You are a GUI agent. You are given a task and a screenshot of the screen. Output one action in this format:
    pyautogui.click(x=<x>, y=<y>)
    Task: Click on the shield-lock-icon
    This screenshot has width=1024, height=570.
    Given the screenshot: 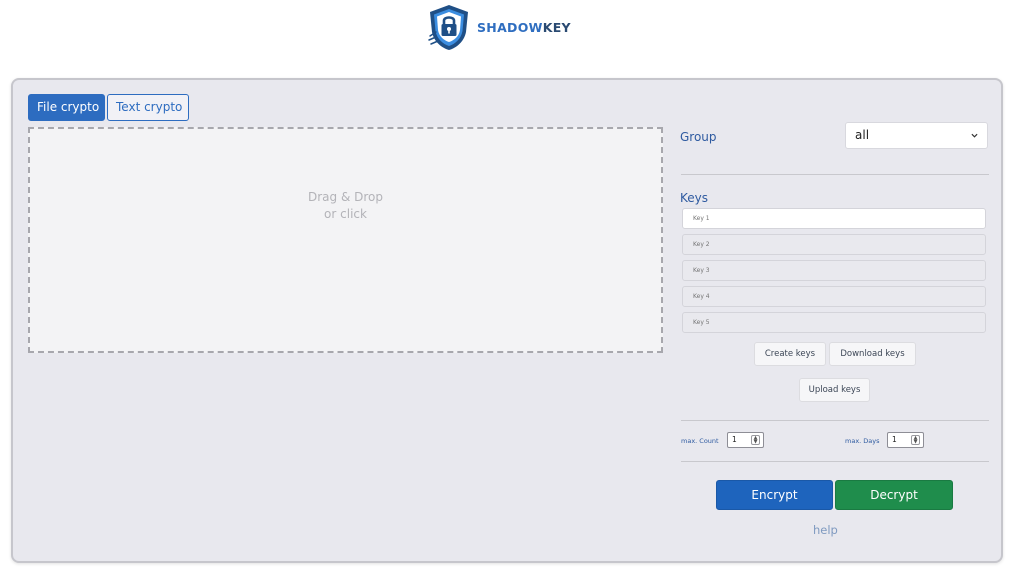 What is the action you would take?
    pyautogui.click(x=448, y=27)
    